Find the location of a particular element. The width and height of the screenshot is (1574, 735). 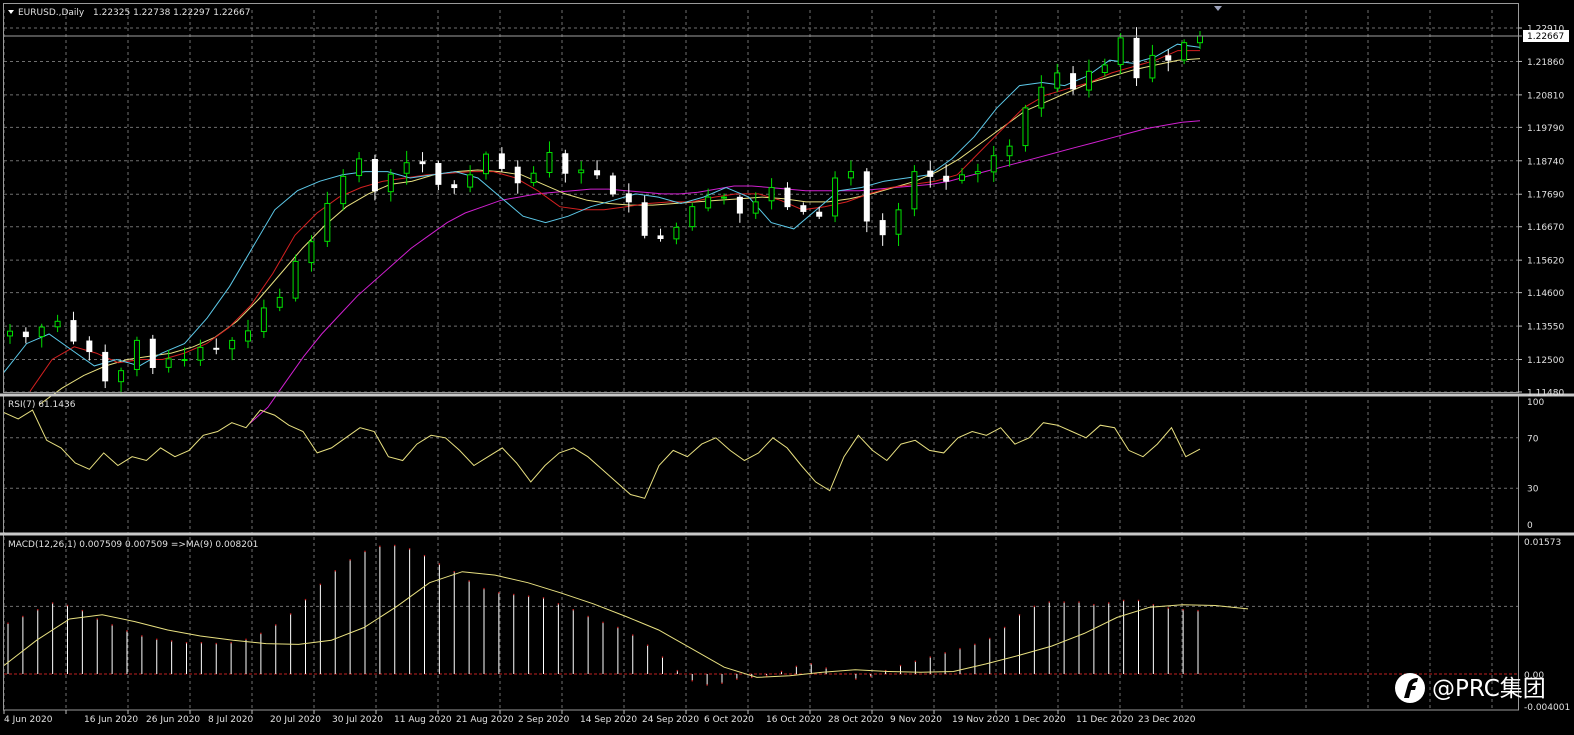

current-price-value: 1.22667 is located at coordinates (1545, 37).